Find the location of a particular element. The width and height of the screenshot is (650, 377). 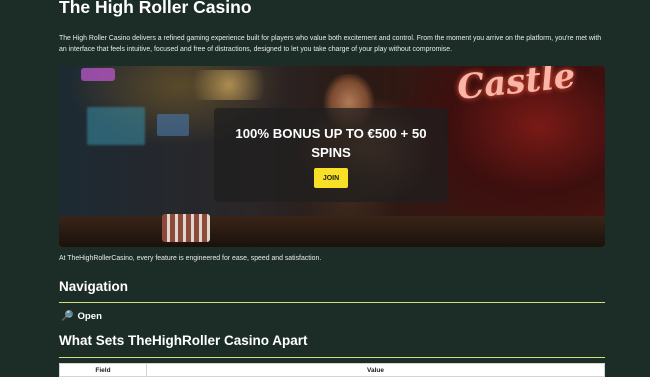

promo-box: 100% BONUS UP TO €500 + 50 SPINS JOIN is located at coordinates (331, 155).